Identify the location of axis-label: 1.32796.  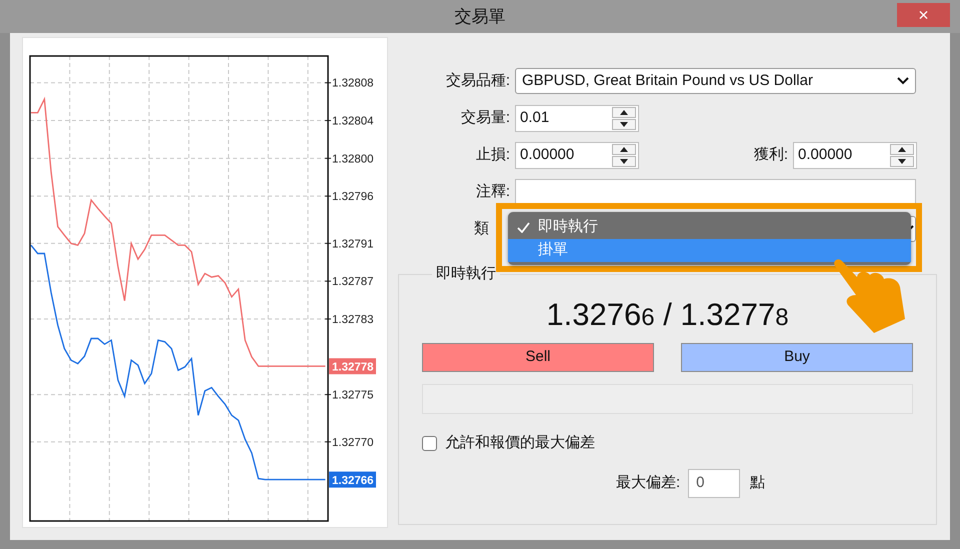
(353, 197).